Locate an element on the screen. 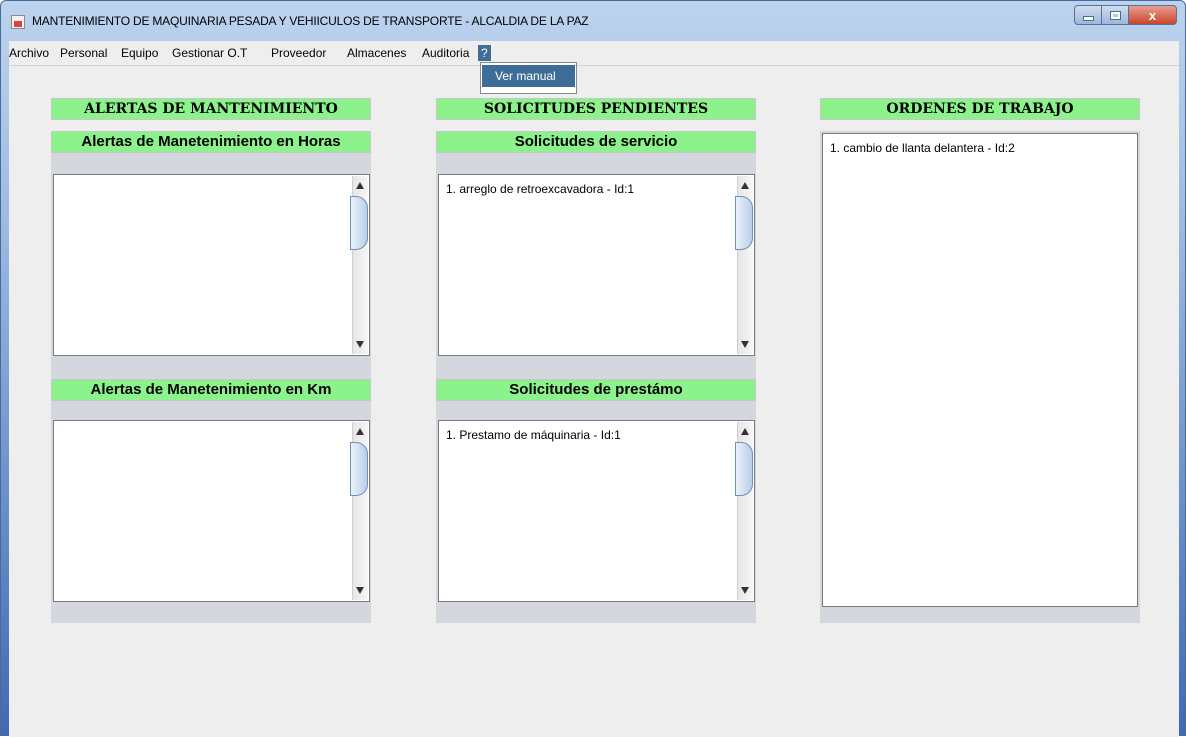  loan-requests-scrollbar is located at coordinates (744, 511).